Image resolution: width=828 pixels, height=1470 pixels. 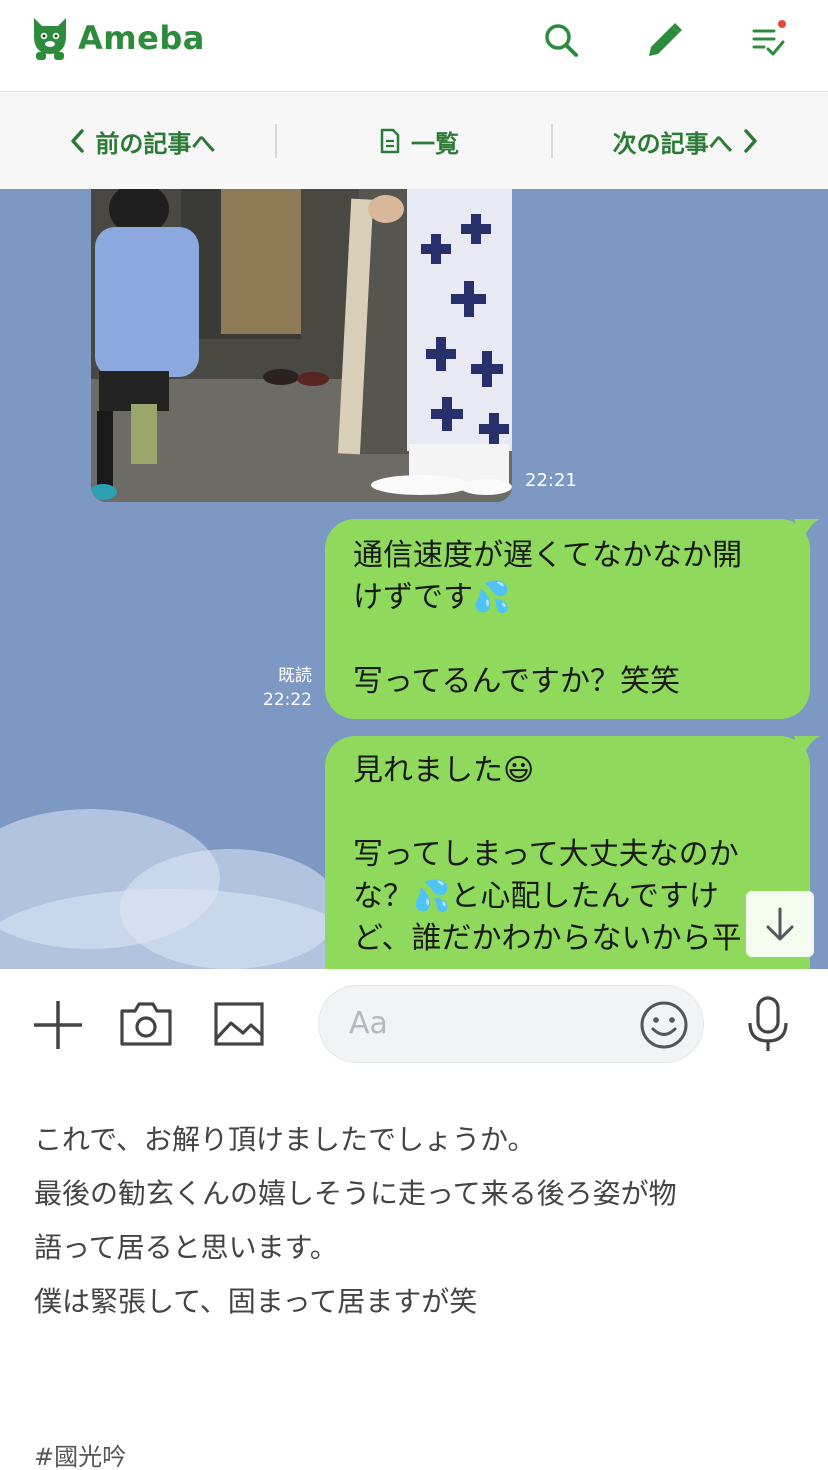 I want to click on article-navigation: 前の記事へ 一覧 次の記事へ, so click(x=414, y=141).